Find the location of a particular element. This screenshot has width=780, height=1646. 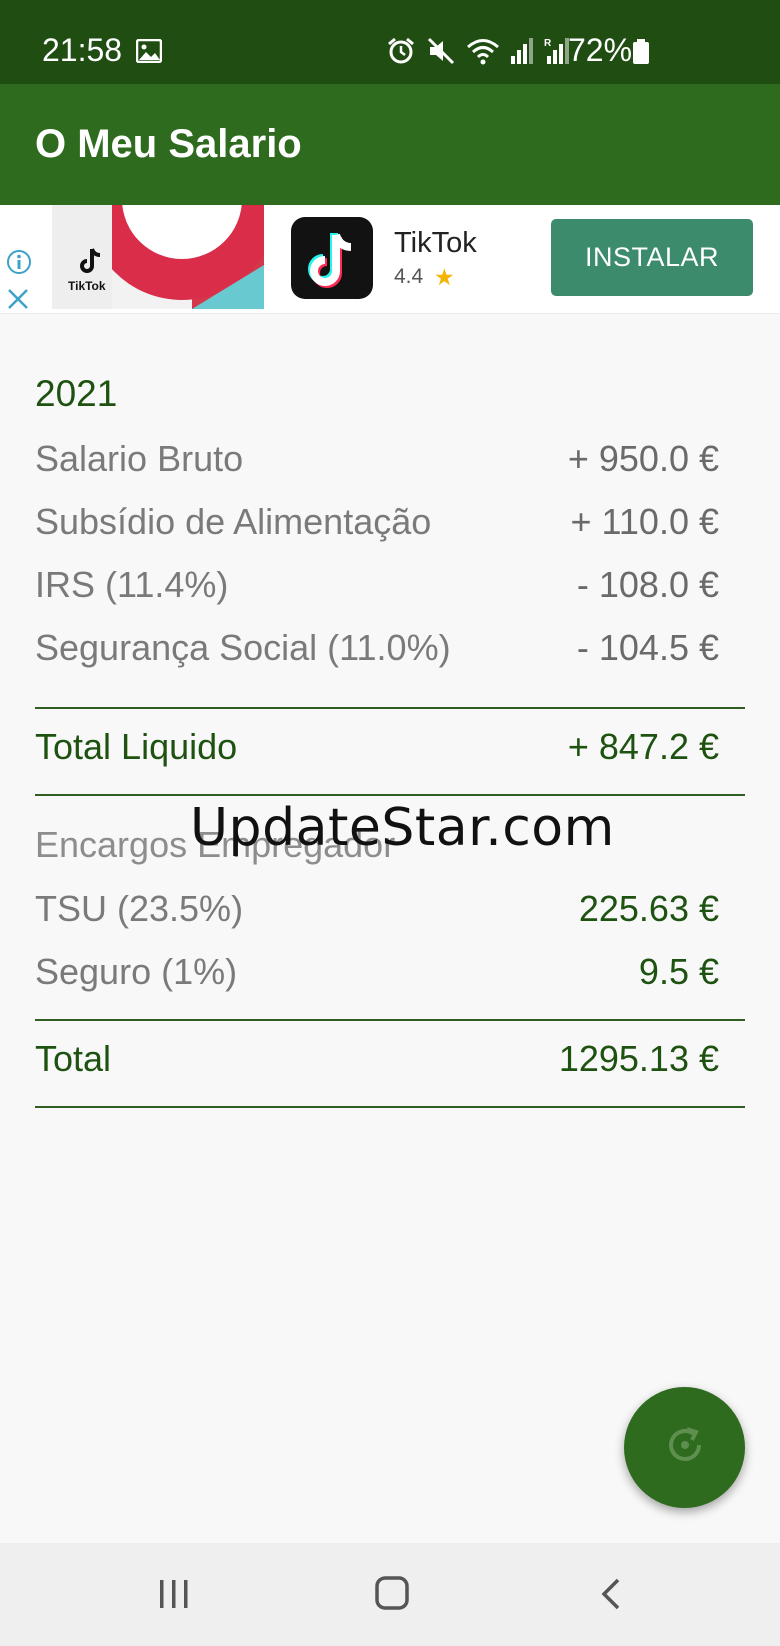

recent-apps-icon is located at coordinates (174, 1596).